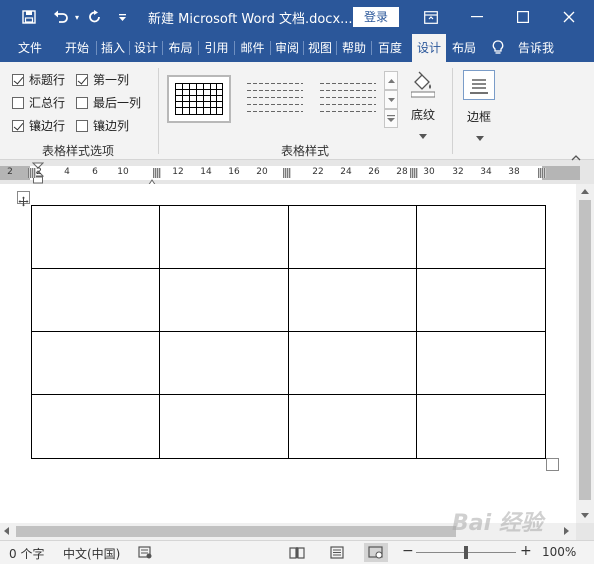 Image resolution: width=594 pixels, height=564 pixels. I want to click on scroll-up-icon, so click(585, 191).